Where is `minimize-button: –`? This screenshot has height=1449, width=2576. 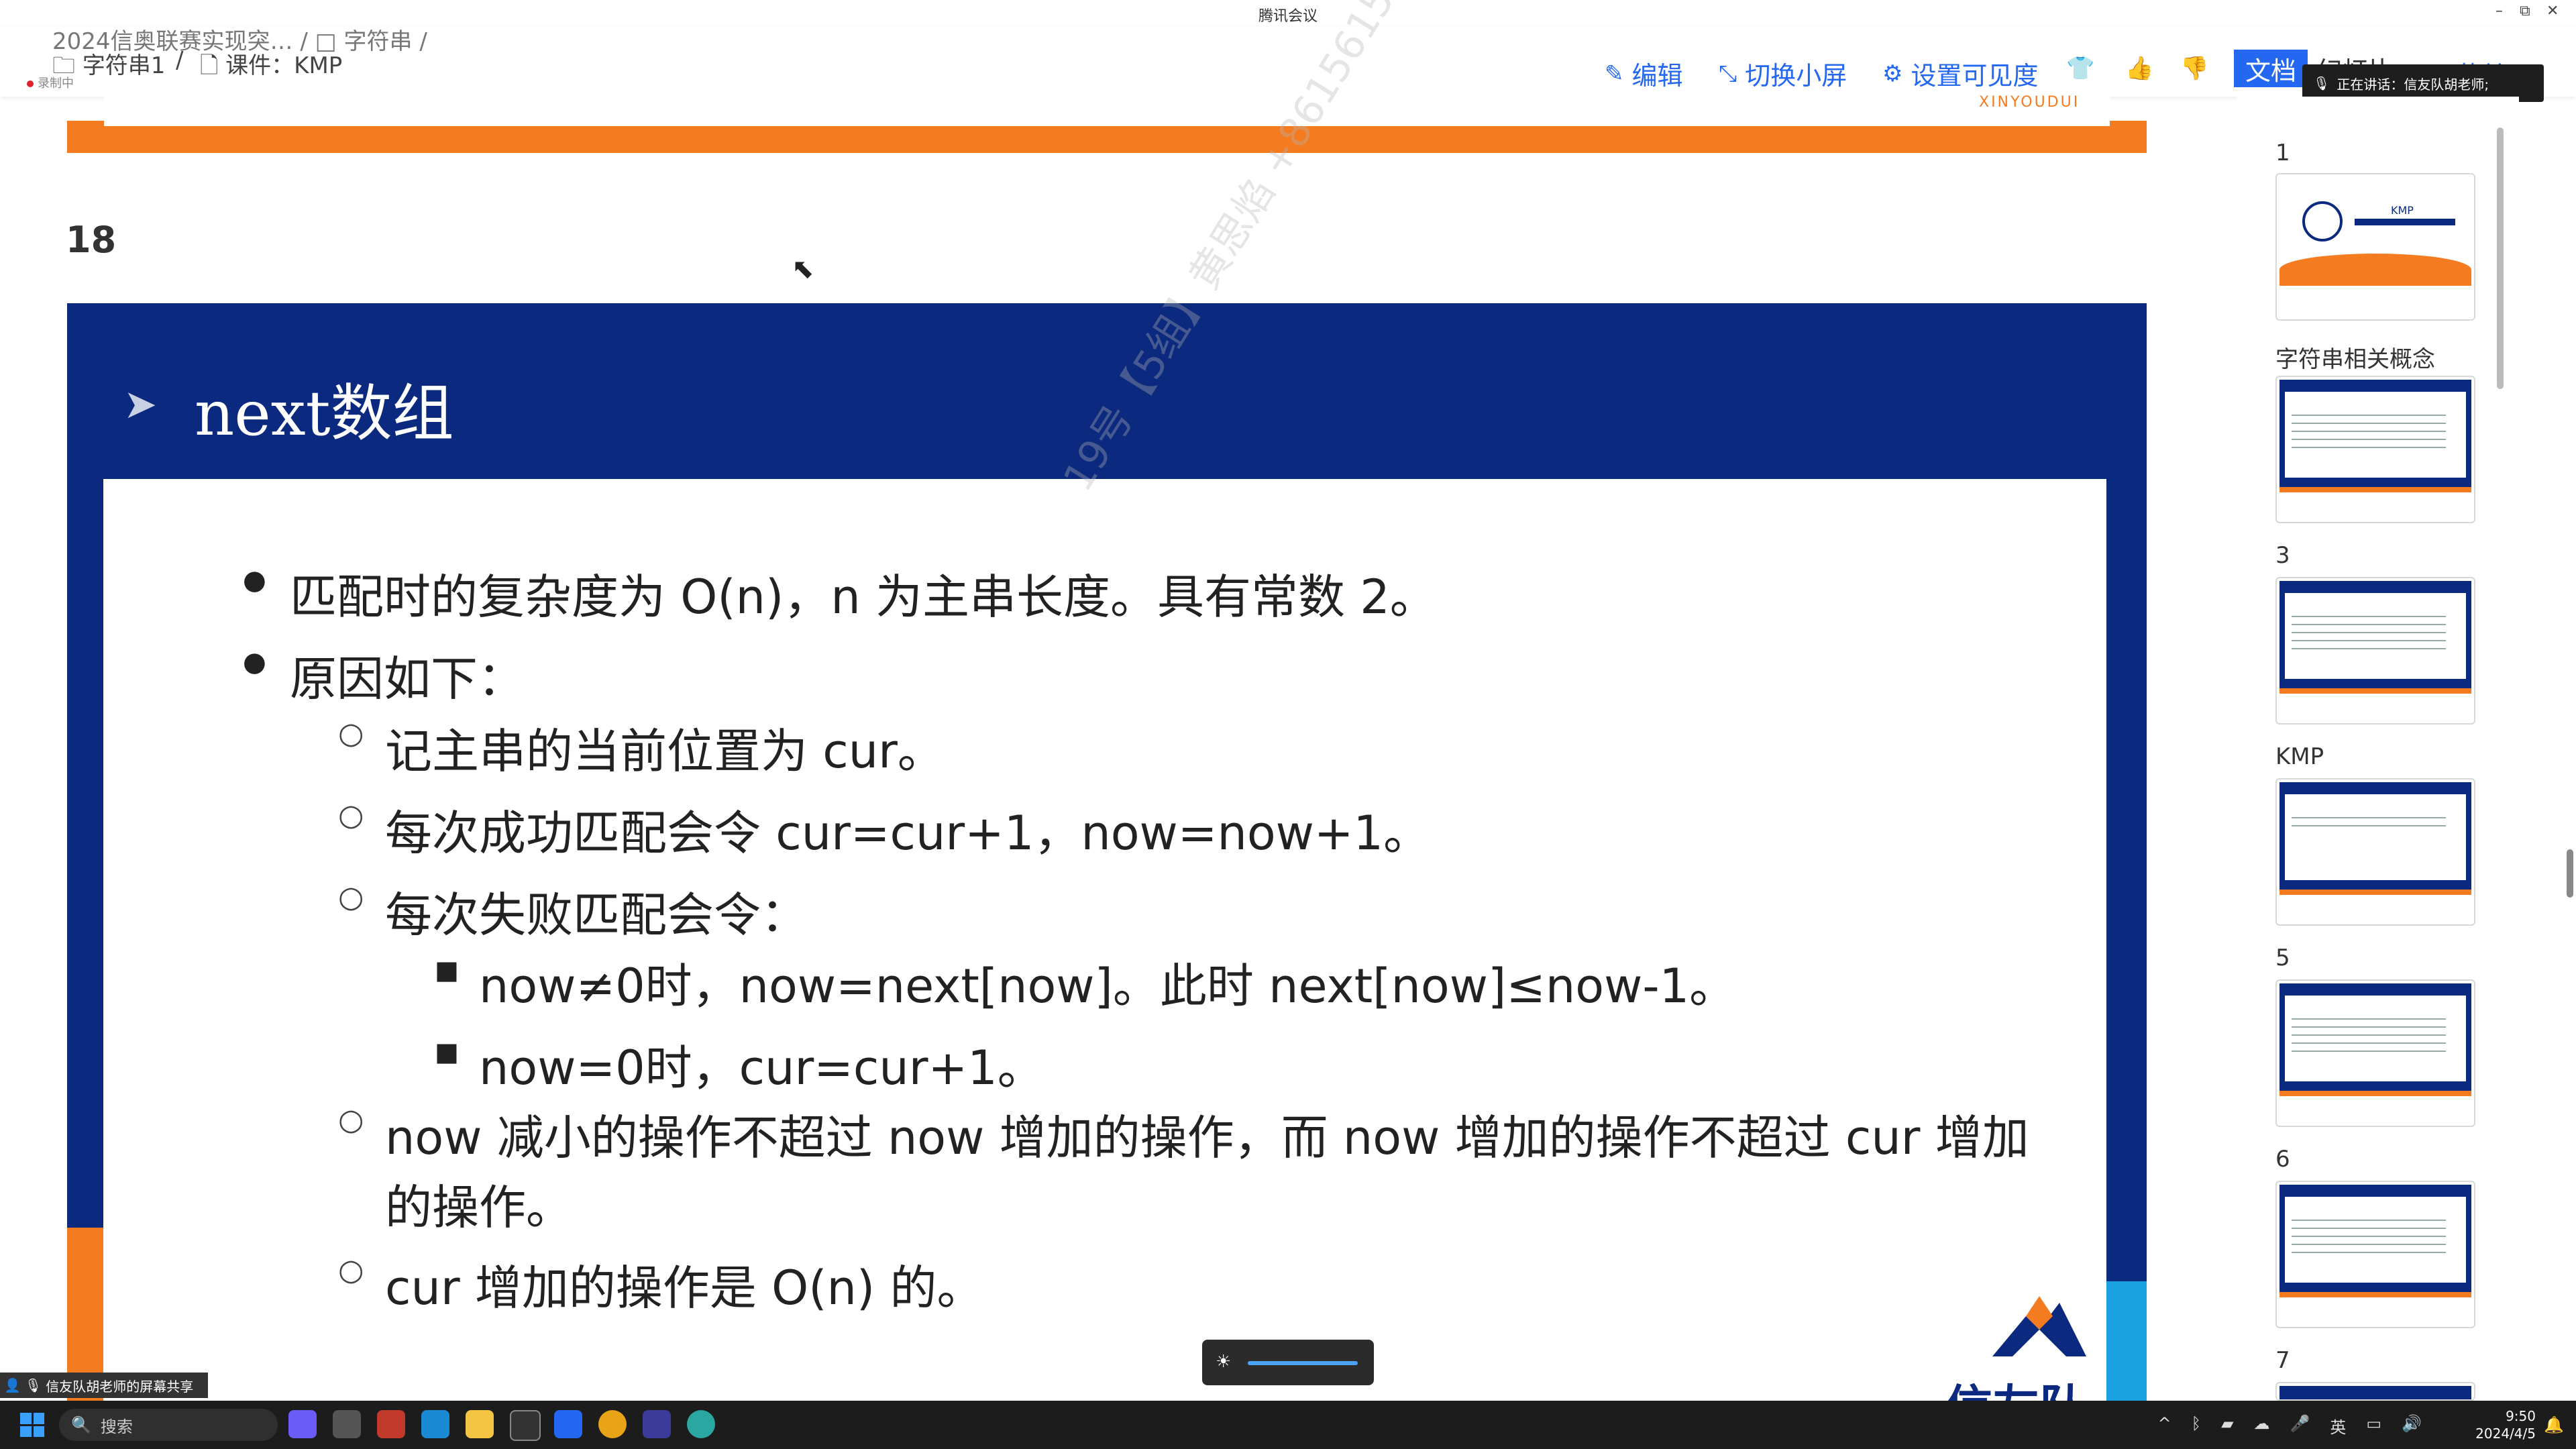
minimize-button: – is located at coordinates (2499, 11).